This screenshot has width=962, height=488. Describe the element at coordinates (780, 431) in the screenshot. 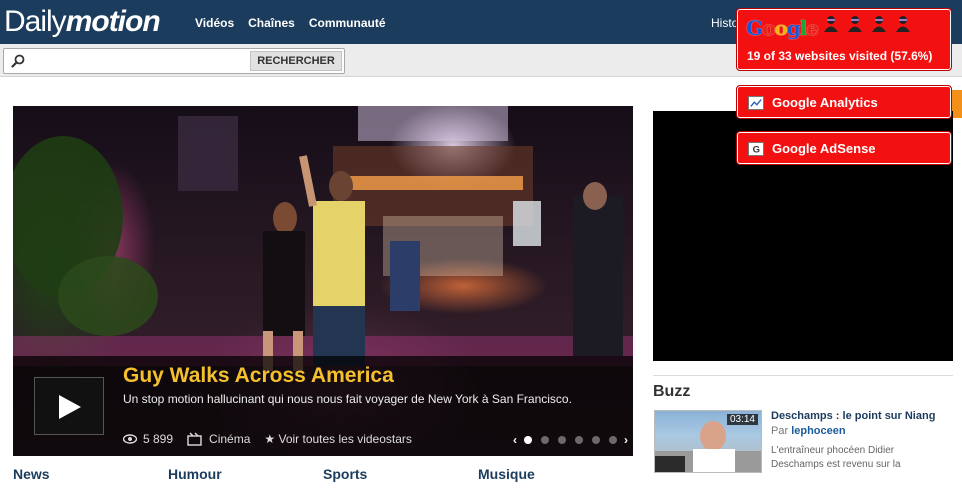

I see `byline-label: Par` at that location.